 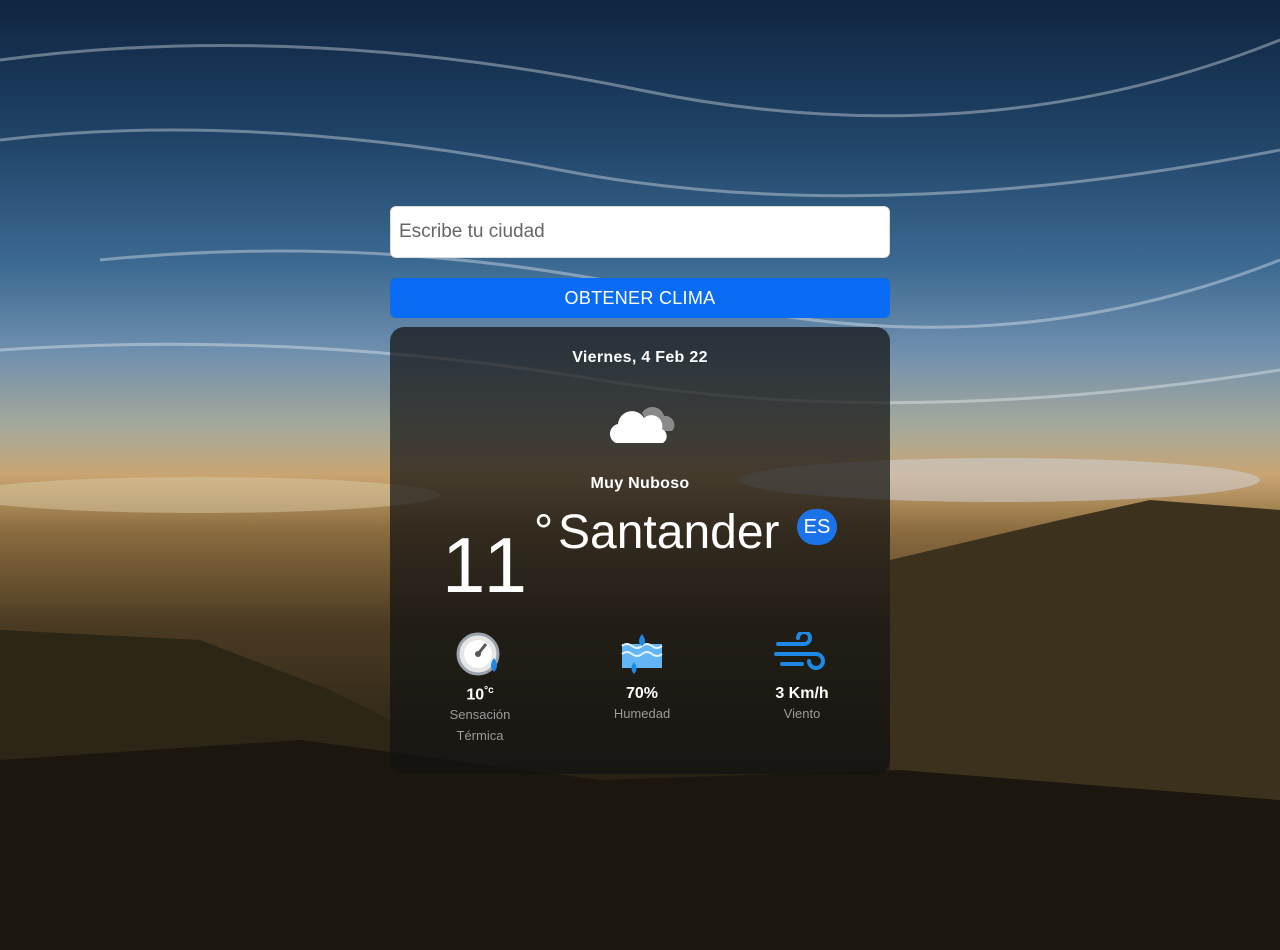 What do you see at coordinates (669, 532) in the screenshot?
I see `city-name: Santander` at bounding box center [669, 532].